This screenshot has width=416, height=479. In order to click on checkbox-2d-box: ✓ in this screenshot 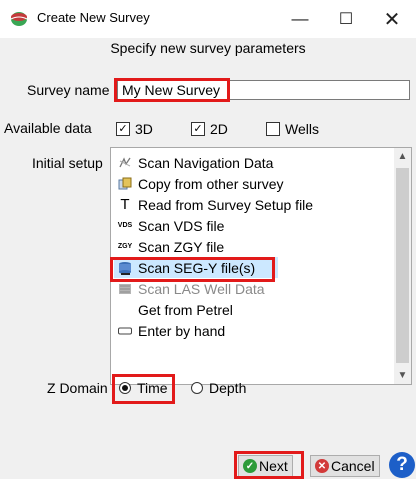, I will do `click(198, 129)`.